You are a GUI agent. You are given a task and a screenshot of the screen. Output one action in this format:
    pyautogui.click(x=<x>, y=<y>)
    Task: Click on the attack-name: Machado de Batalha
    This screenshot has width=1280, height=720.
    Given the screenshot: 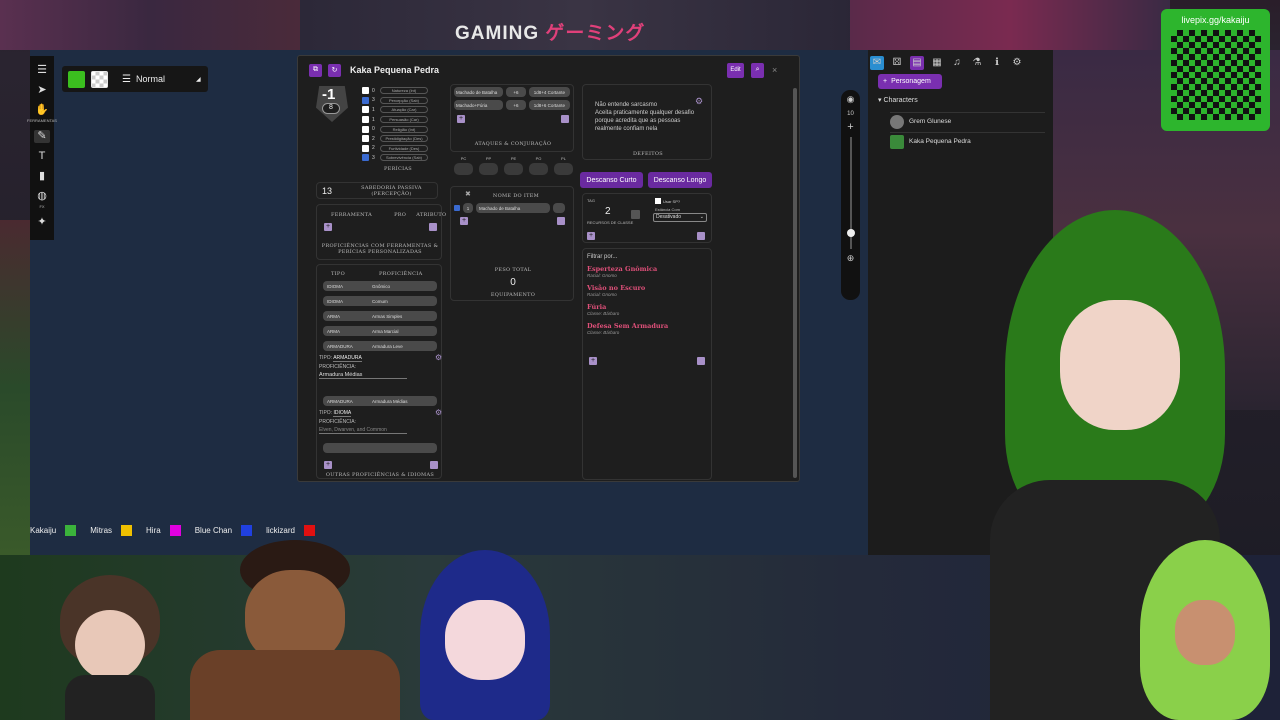 What is the action you would take?
    pyautogui.click(x=479, y=92)
    